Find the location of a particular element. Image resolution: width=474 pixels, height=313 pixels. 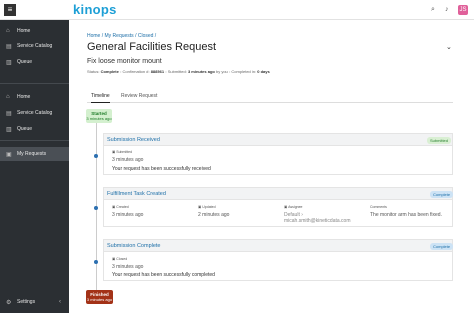

updated-label: ▣ Updated is located at coordinates (207, 207).